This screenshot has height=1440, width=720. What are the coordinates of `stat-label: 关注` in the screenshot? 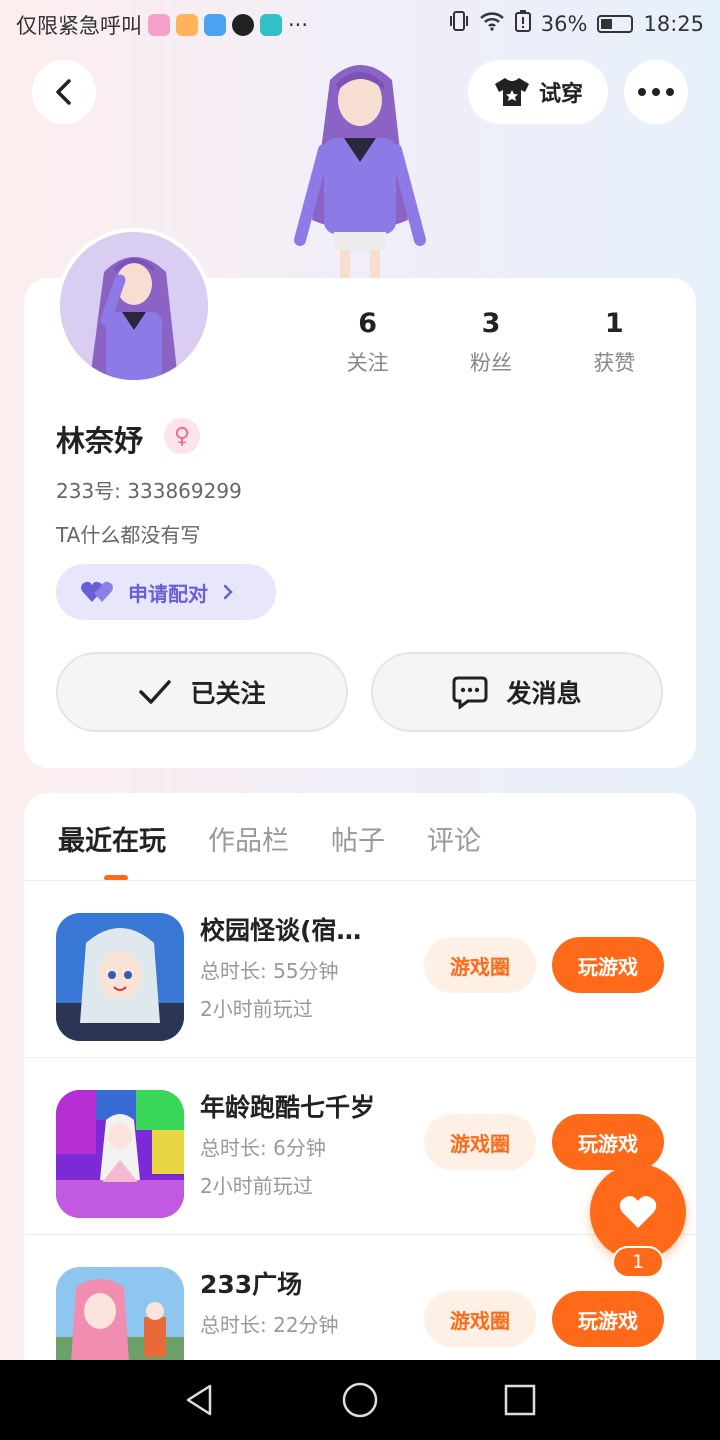 It's located at (367, 363).